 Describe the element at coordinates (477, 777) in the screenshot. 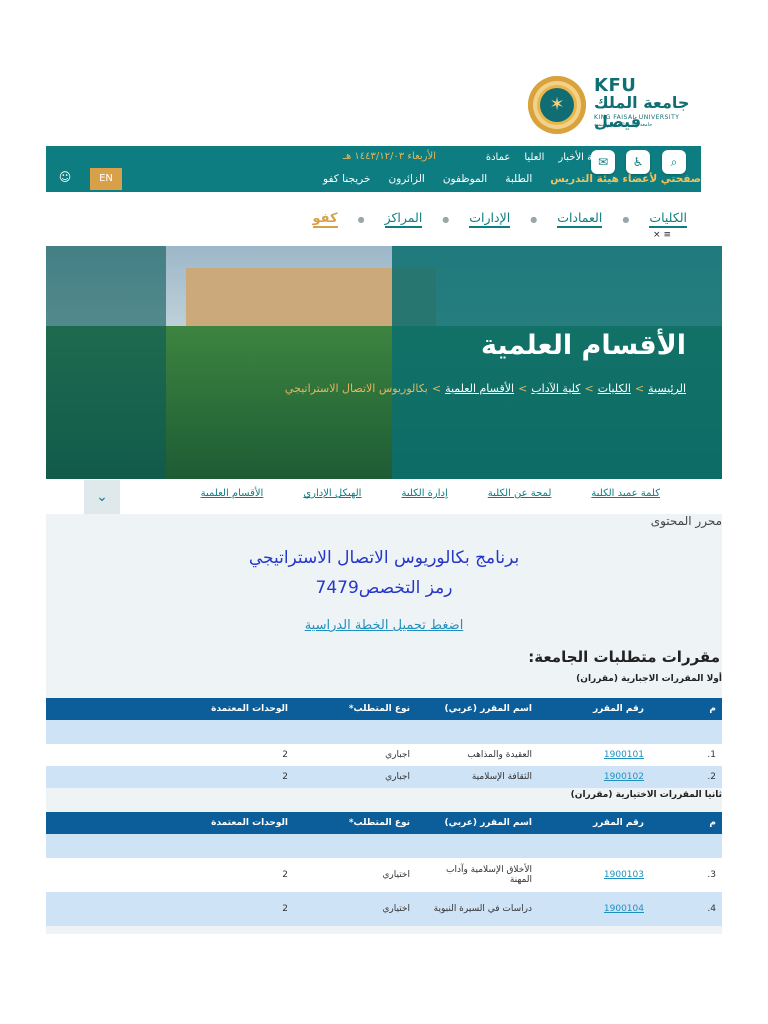

I see `course-name: الثقافة الإسلامية` at that location.